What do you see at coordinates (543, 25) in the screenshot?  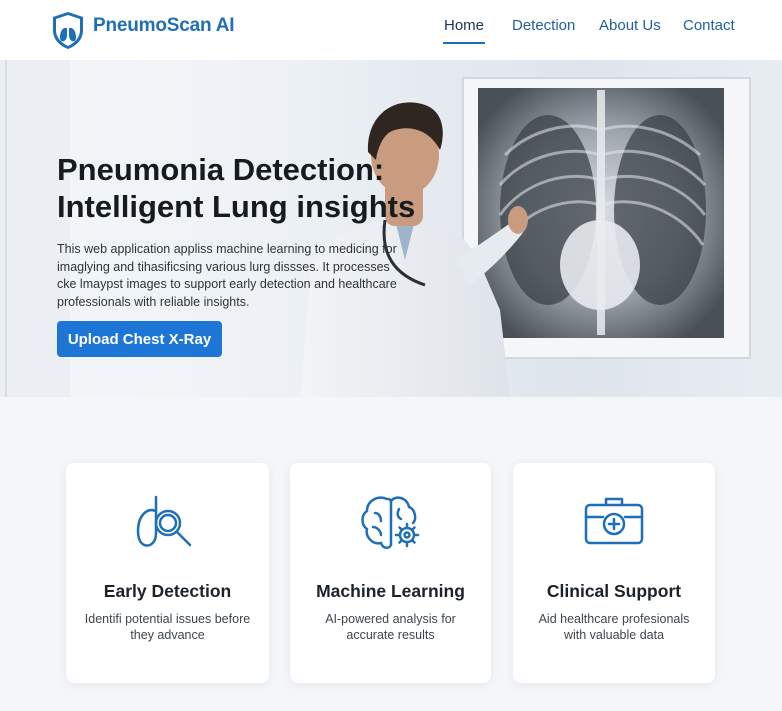 I see `nav-detection: Detection` at bounding box center [543, 25].